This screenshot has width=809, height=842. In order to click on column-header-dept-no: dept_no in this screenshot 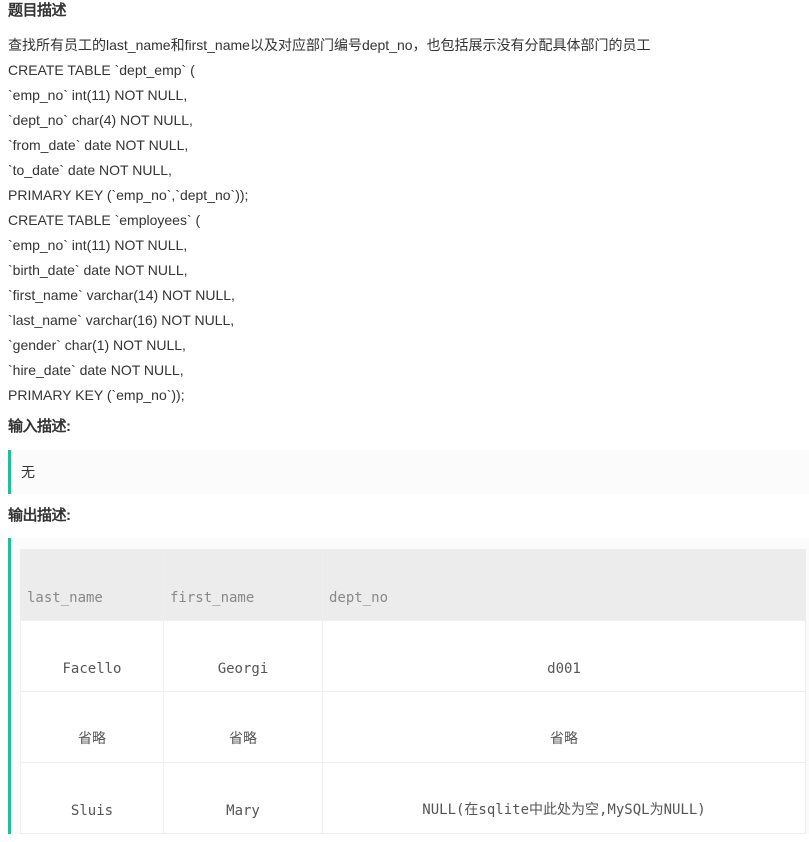, I will do `click(564, 585)`.